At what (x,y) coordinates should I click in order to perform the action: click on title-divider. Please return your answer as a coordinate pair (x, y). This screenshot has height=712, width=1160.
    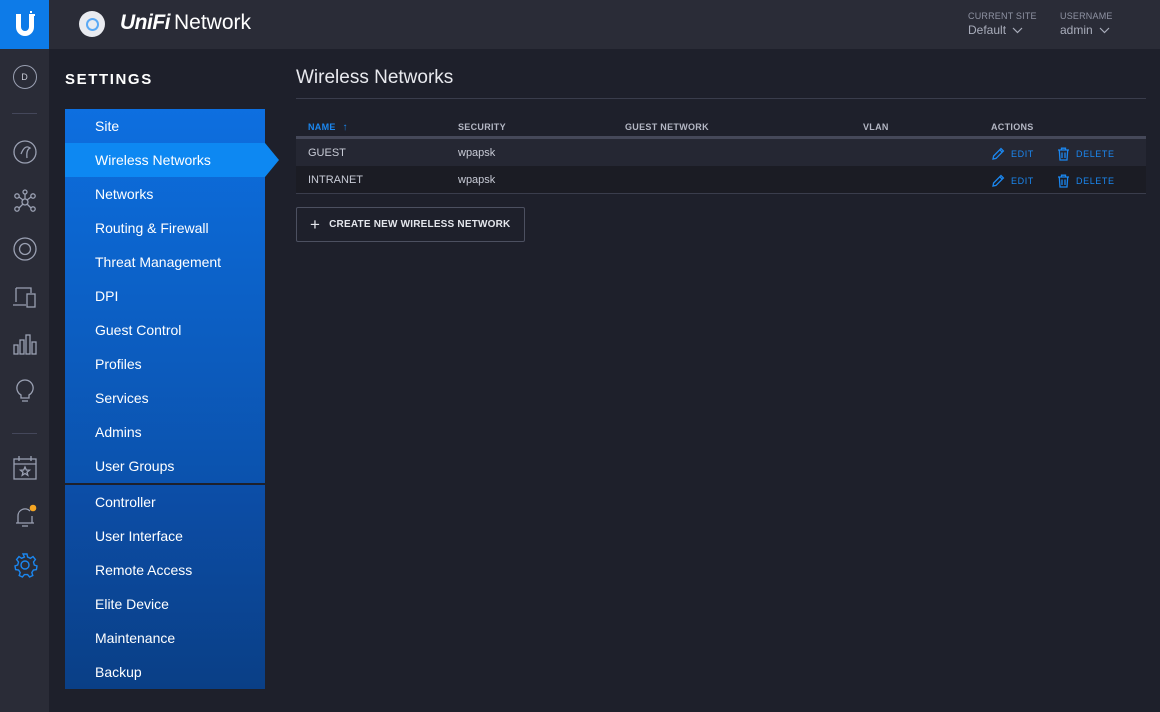
    Looking at the image, I should click on (721, 98).